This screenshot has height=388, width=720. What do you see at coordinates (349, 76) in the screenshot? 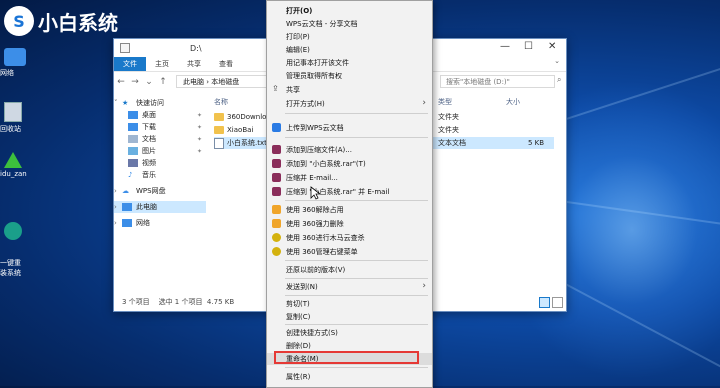
I see `menu-item-take-ownership: 管理员取得所有权` at bounding box center [349, 76].